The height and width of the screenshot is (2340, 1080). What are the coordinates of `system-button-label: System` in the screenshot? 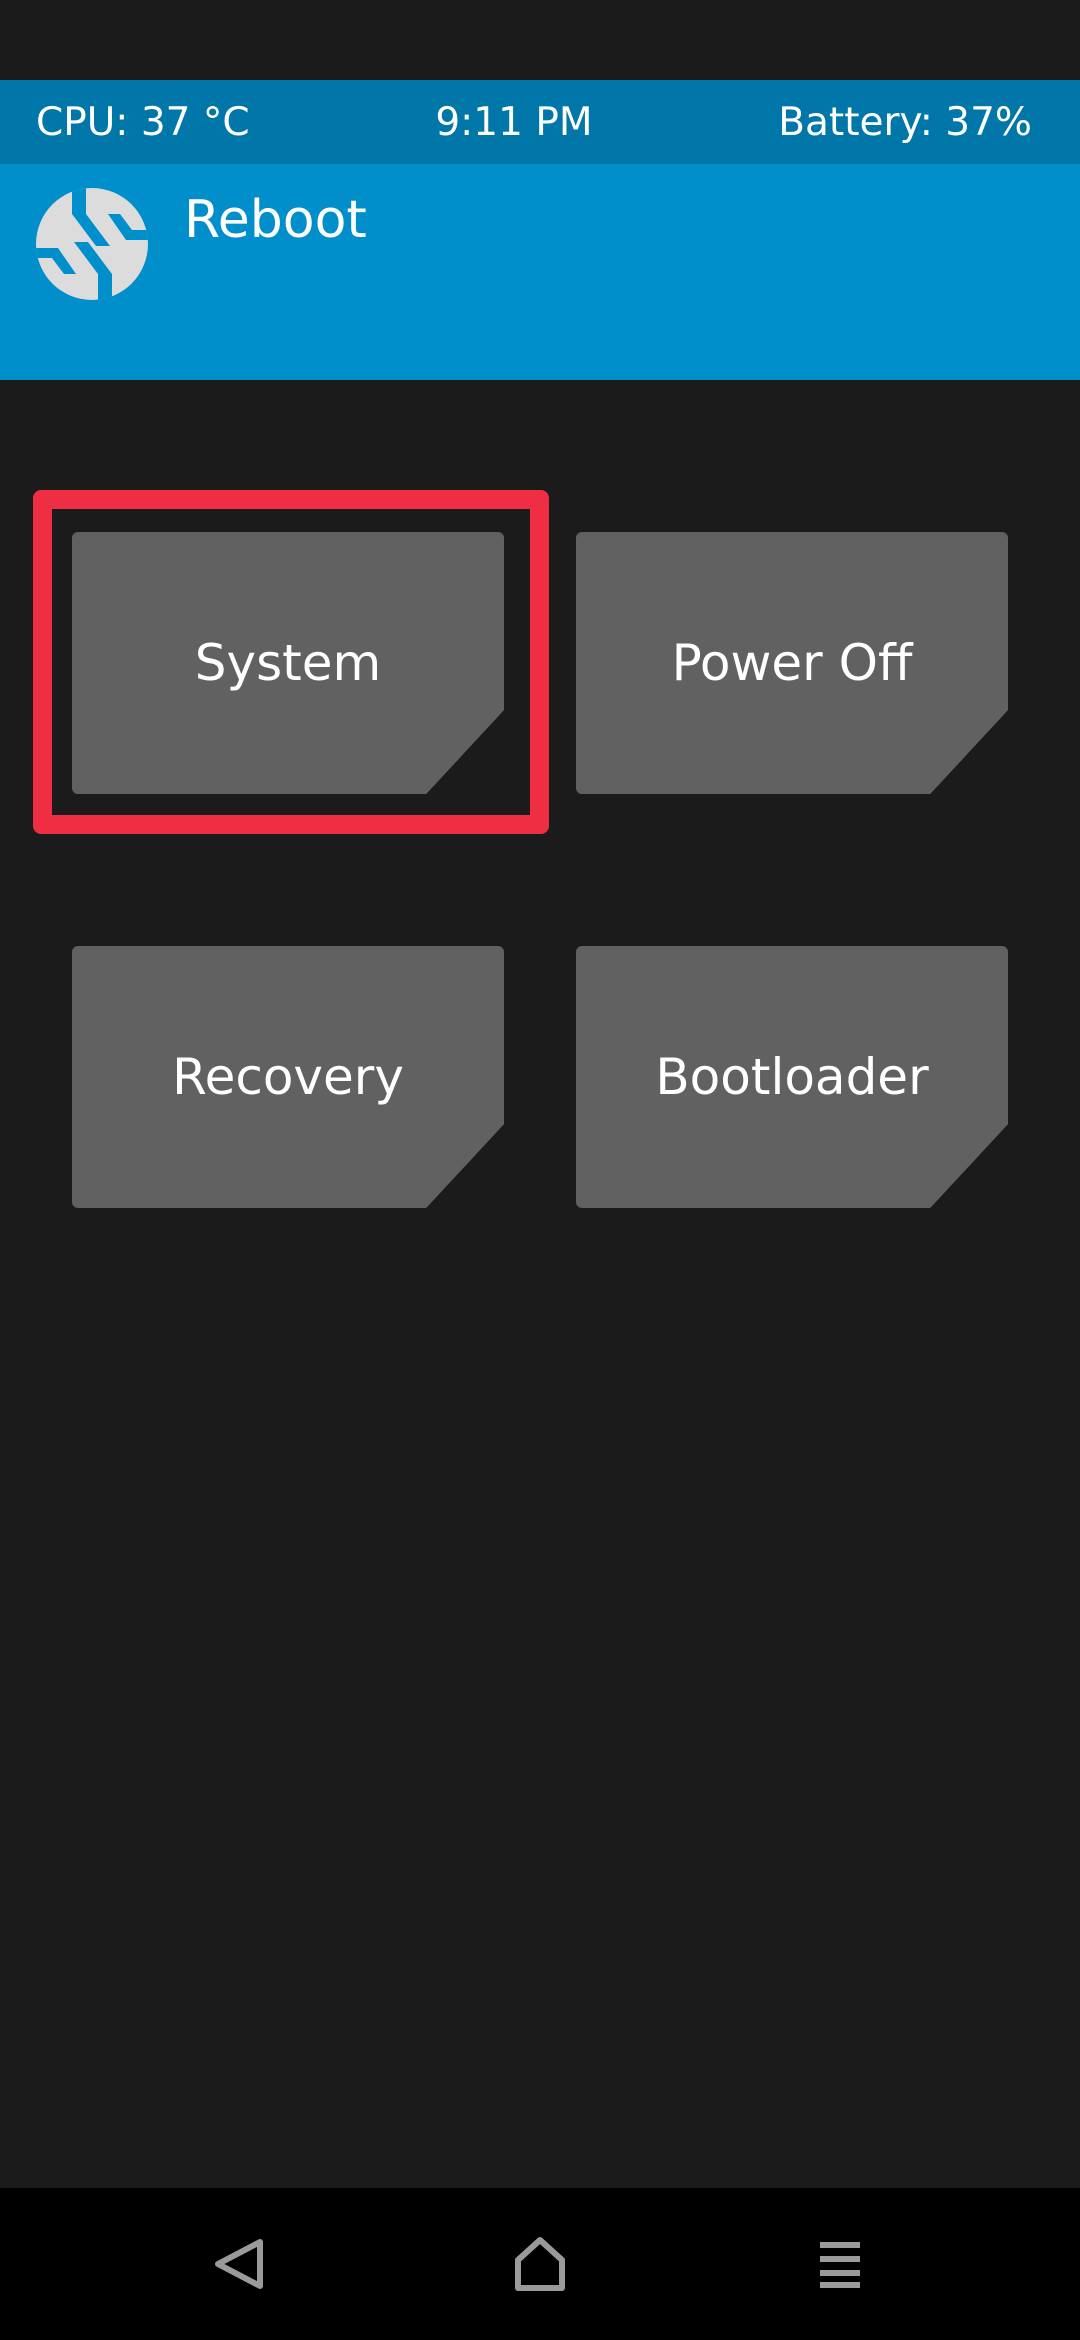 It's located at (288, 663).